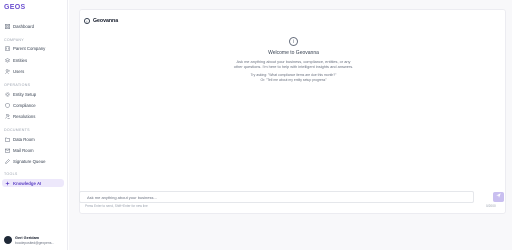 Image resolution: width=512 pixels, height=250 pixels. What do you see at coordinates (7, 48) in the screenshot?
I see `building-icon` at bounding box center [7, 48].